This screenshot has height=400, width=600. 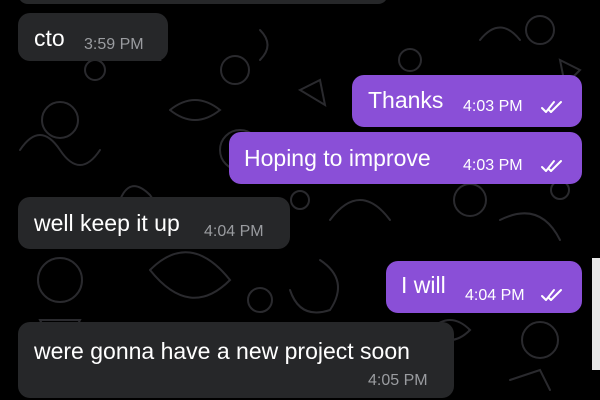 I want to click on message-text: were gonna have a new project soon, so click(x=222, y=351).